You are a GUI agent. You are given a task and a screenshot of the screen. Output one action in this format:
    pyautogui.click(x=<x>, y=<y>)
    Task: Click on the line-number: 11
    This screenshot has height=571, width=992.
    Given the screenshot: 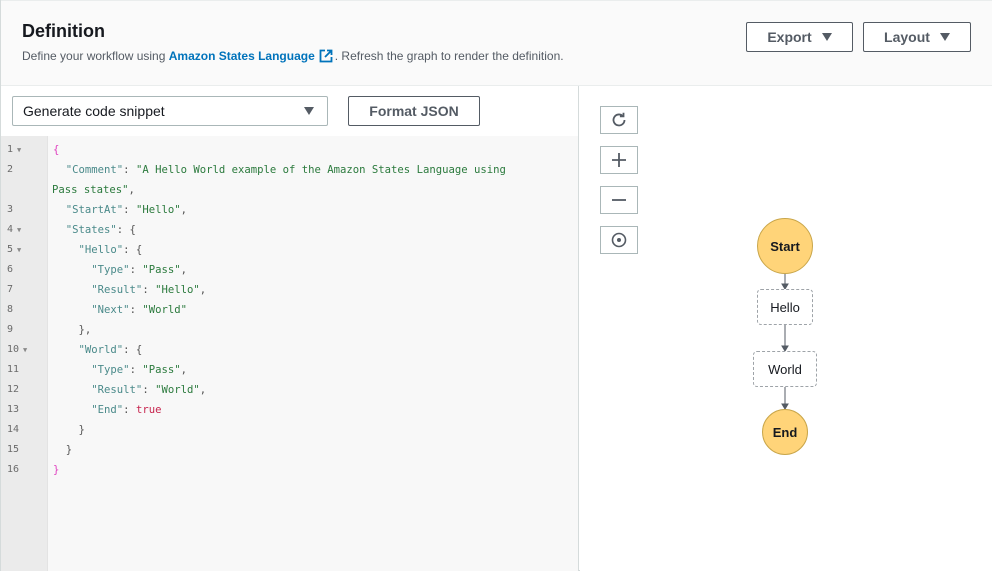 What is the action you would take?
    pyautogui.click(x=13, y=369)
    